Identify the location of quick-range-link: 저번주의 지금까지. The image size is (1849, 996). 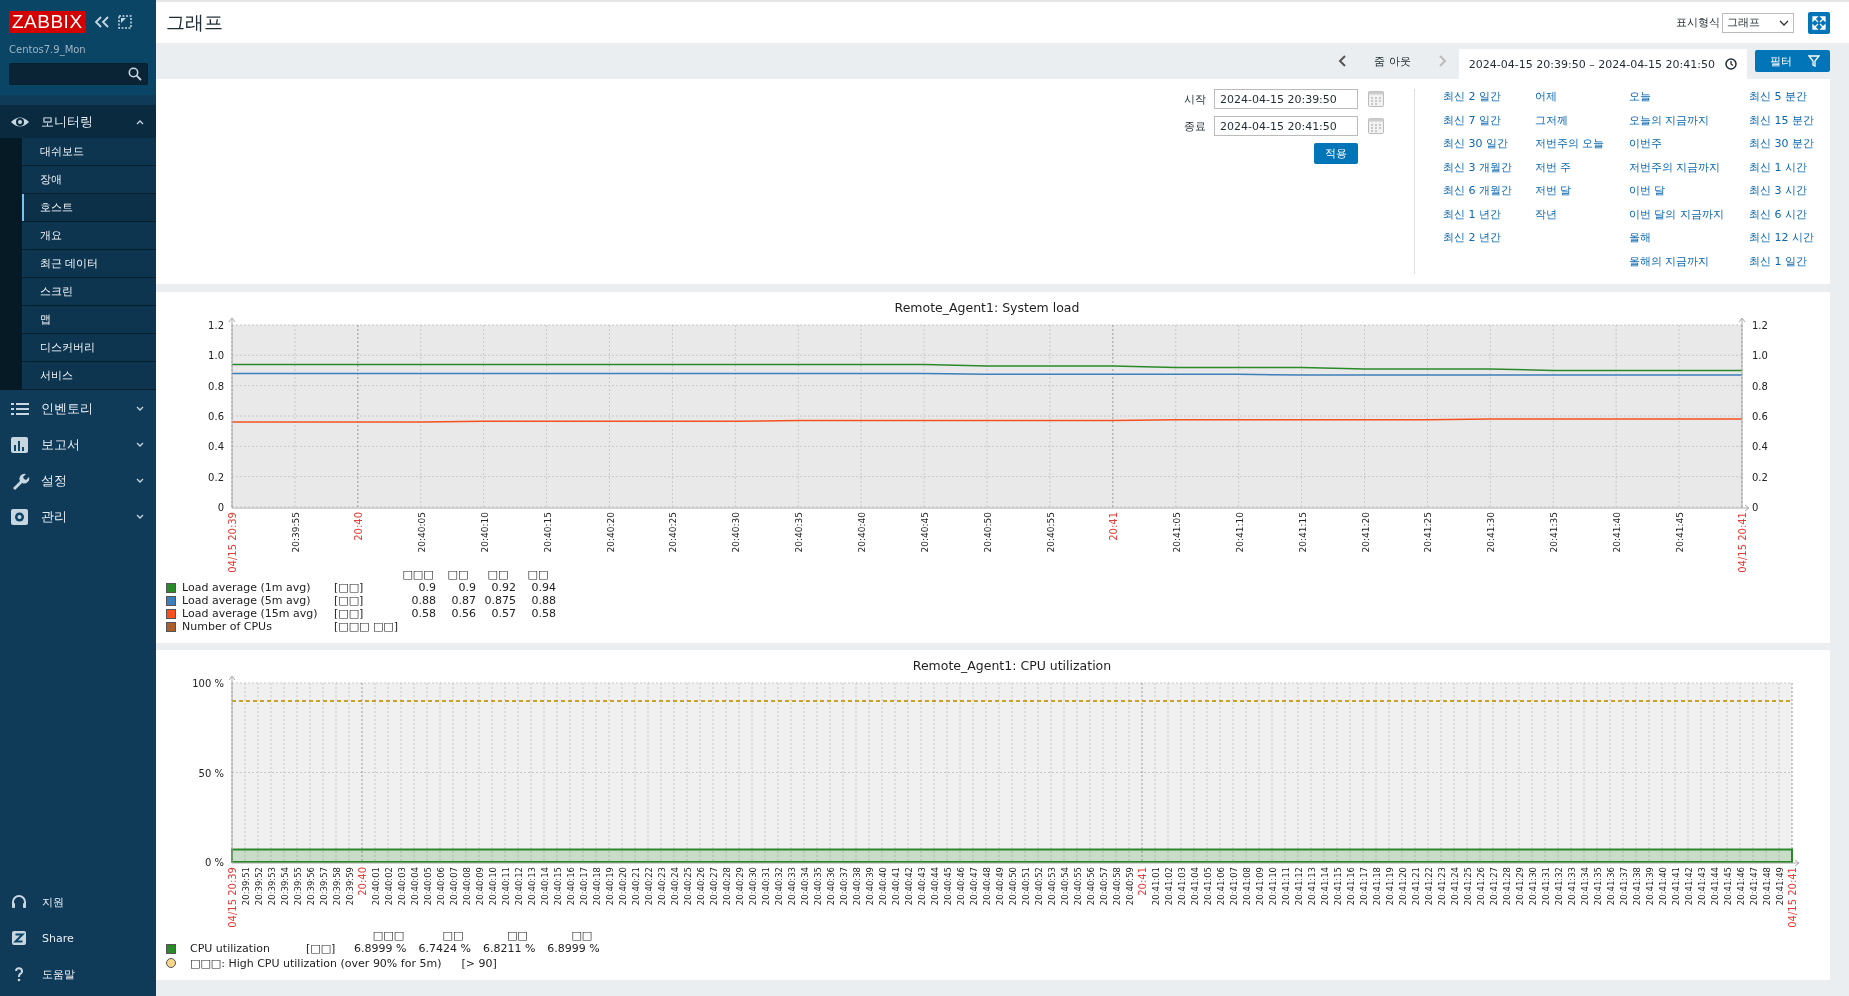
(1689, 167).